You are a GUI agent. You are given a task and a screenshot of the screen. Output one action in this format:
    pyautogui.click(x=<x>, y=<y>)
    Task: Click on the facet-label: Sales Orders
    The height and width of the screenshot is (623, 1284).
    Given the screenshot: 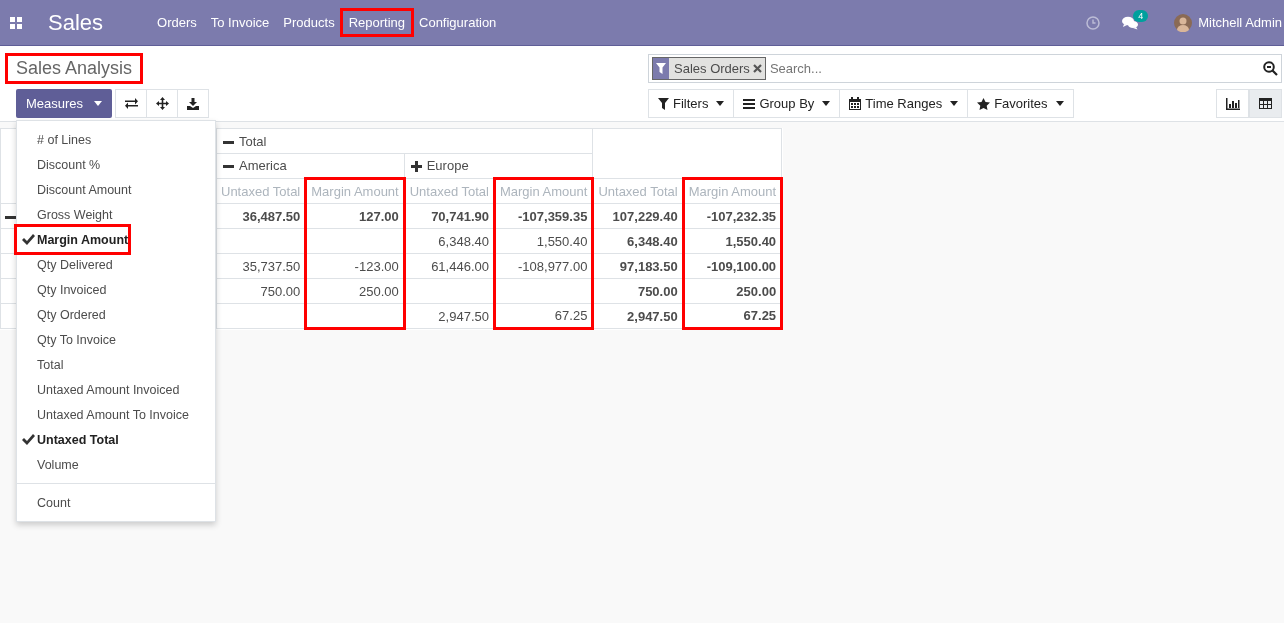 What is the action you would take?
    pyautogui.click(x=712, y=68)
    